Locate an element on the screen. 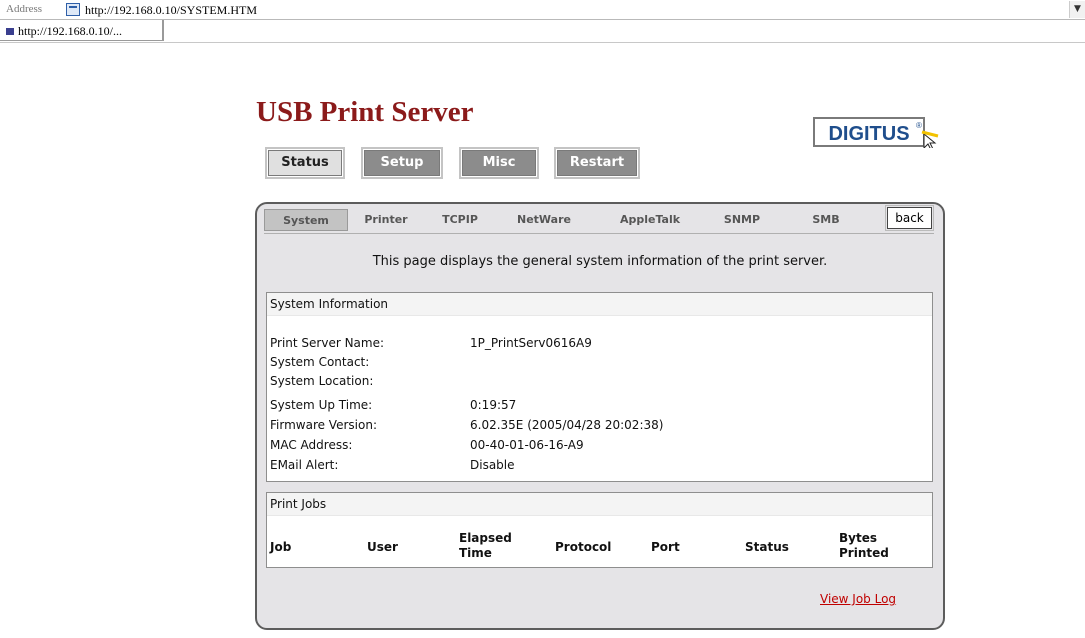  tab-appletalk: AppleTalk is located at coordinates (650, 220).